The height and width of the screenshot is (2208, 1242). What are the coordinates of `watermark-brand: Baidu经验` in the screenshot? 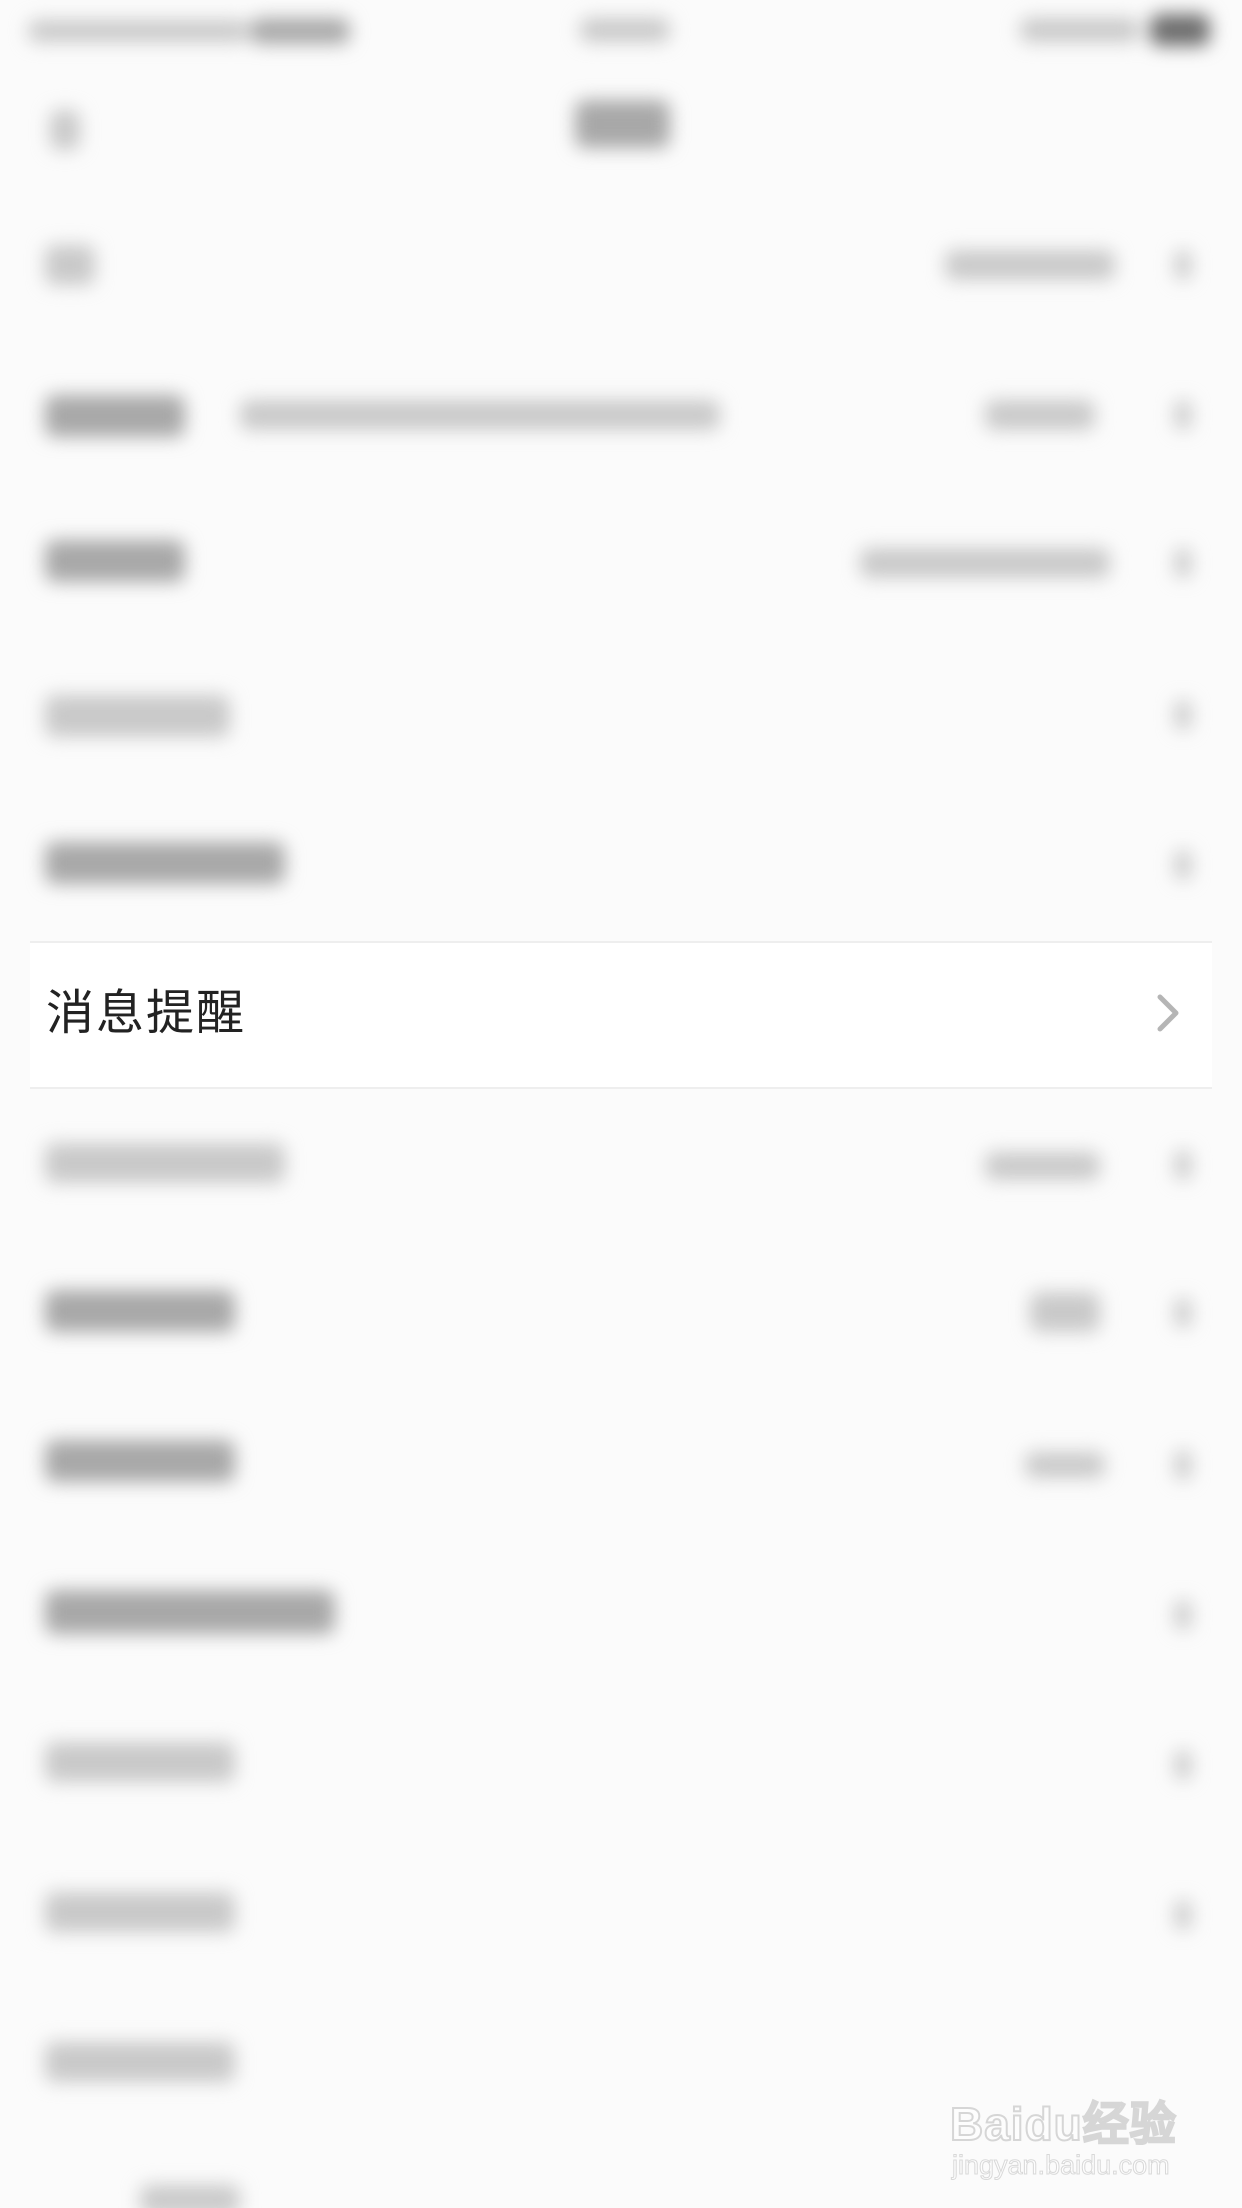 It's located at (1063, 2124).